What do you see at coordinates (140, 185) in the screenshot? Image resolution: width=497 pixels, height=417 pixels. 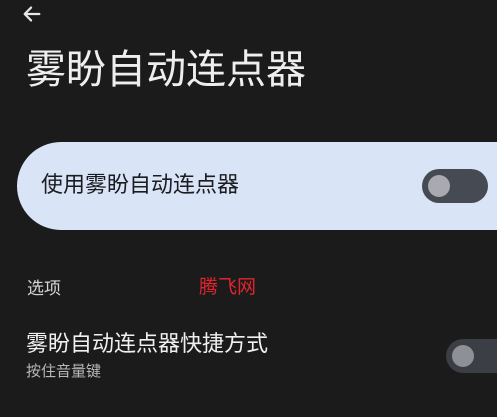 I see `main-switch-label: 使用雾盼自动连点器` at bounding box center [140, 185].